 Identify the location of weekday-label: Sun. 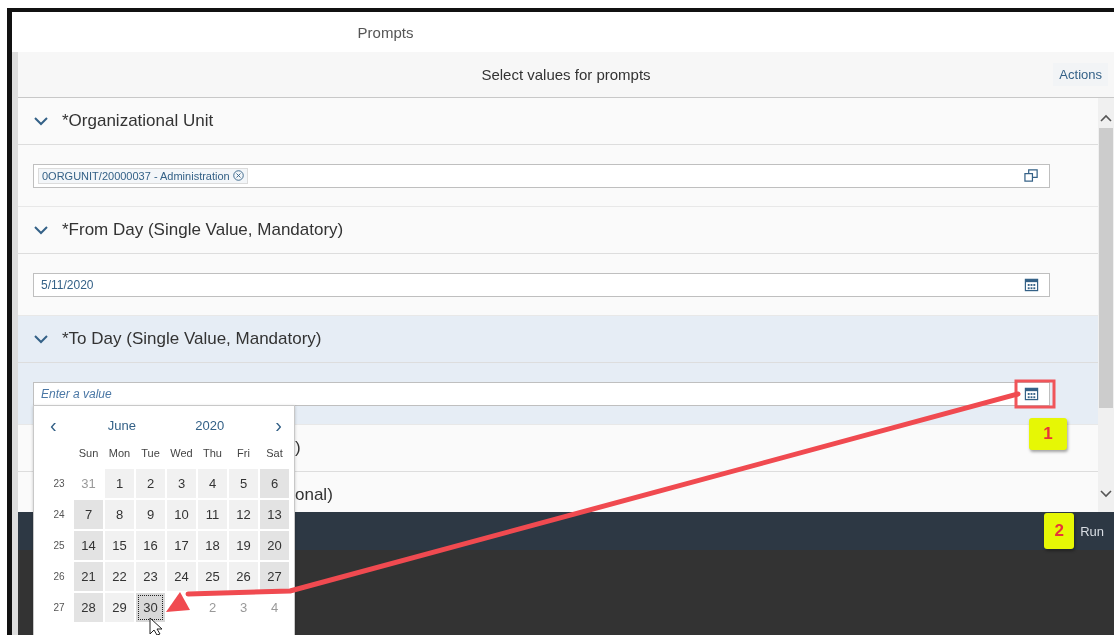
(88, 453).